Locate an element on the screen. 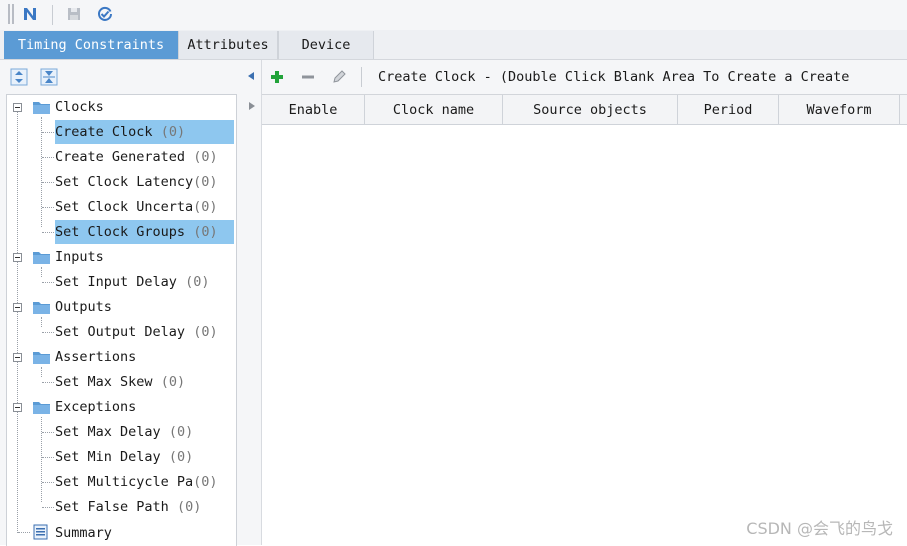 The height and width of the screenshot is (546, 907). tree-item-set-clock-latency: Set Clock Latency(0) is located at coordinates (136, 182).